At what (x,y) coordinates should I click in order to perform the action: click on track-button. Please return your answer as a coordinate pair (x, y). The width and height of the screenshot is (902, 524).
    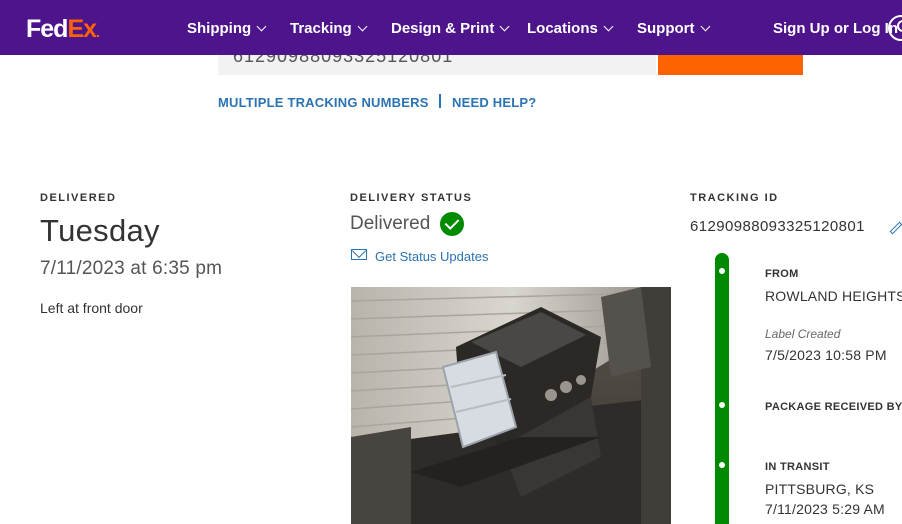
    Looking at the image, I should click on (730, 65).